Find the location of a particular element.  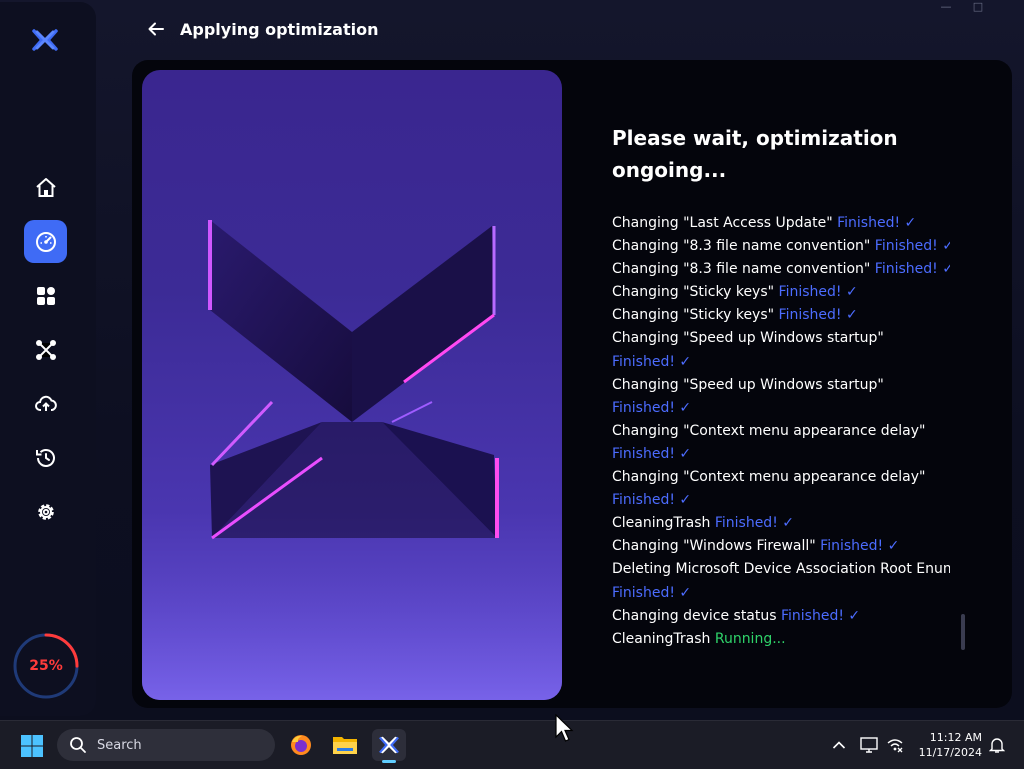

taskbar-search is located at coordinates (166, 745).